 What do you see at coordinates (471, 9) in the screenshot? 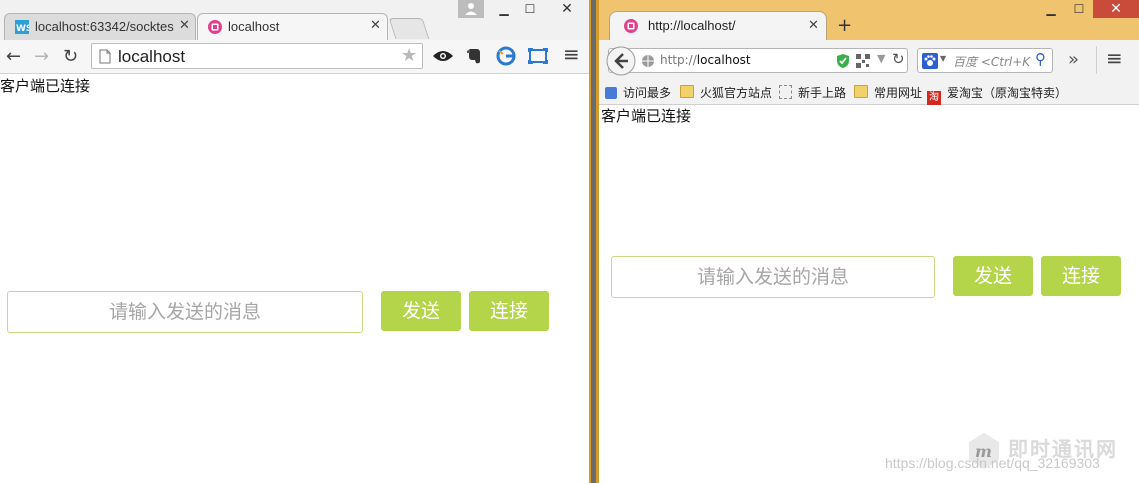
I see `profile-icon` at bounding box center [471, 9].